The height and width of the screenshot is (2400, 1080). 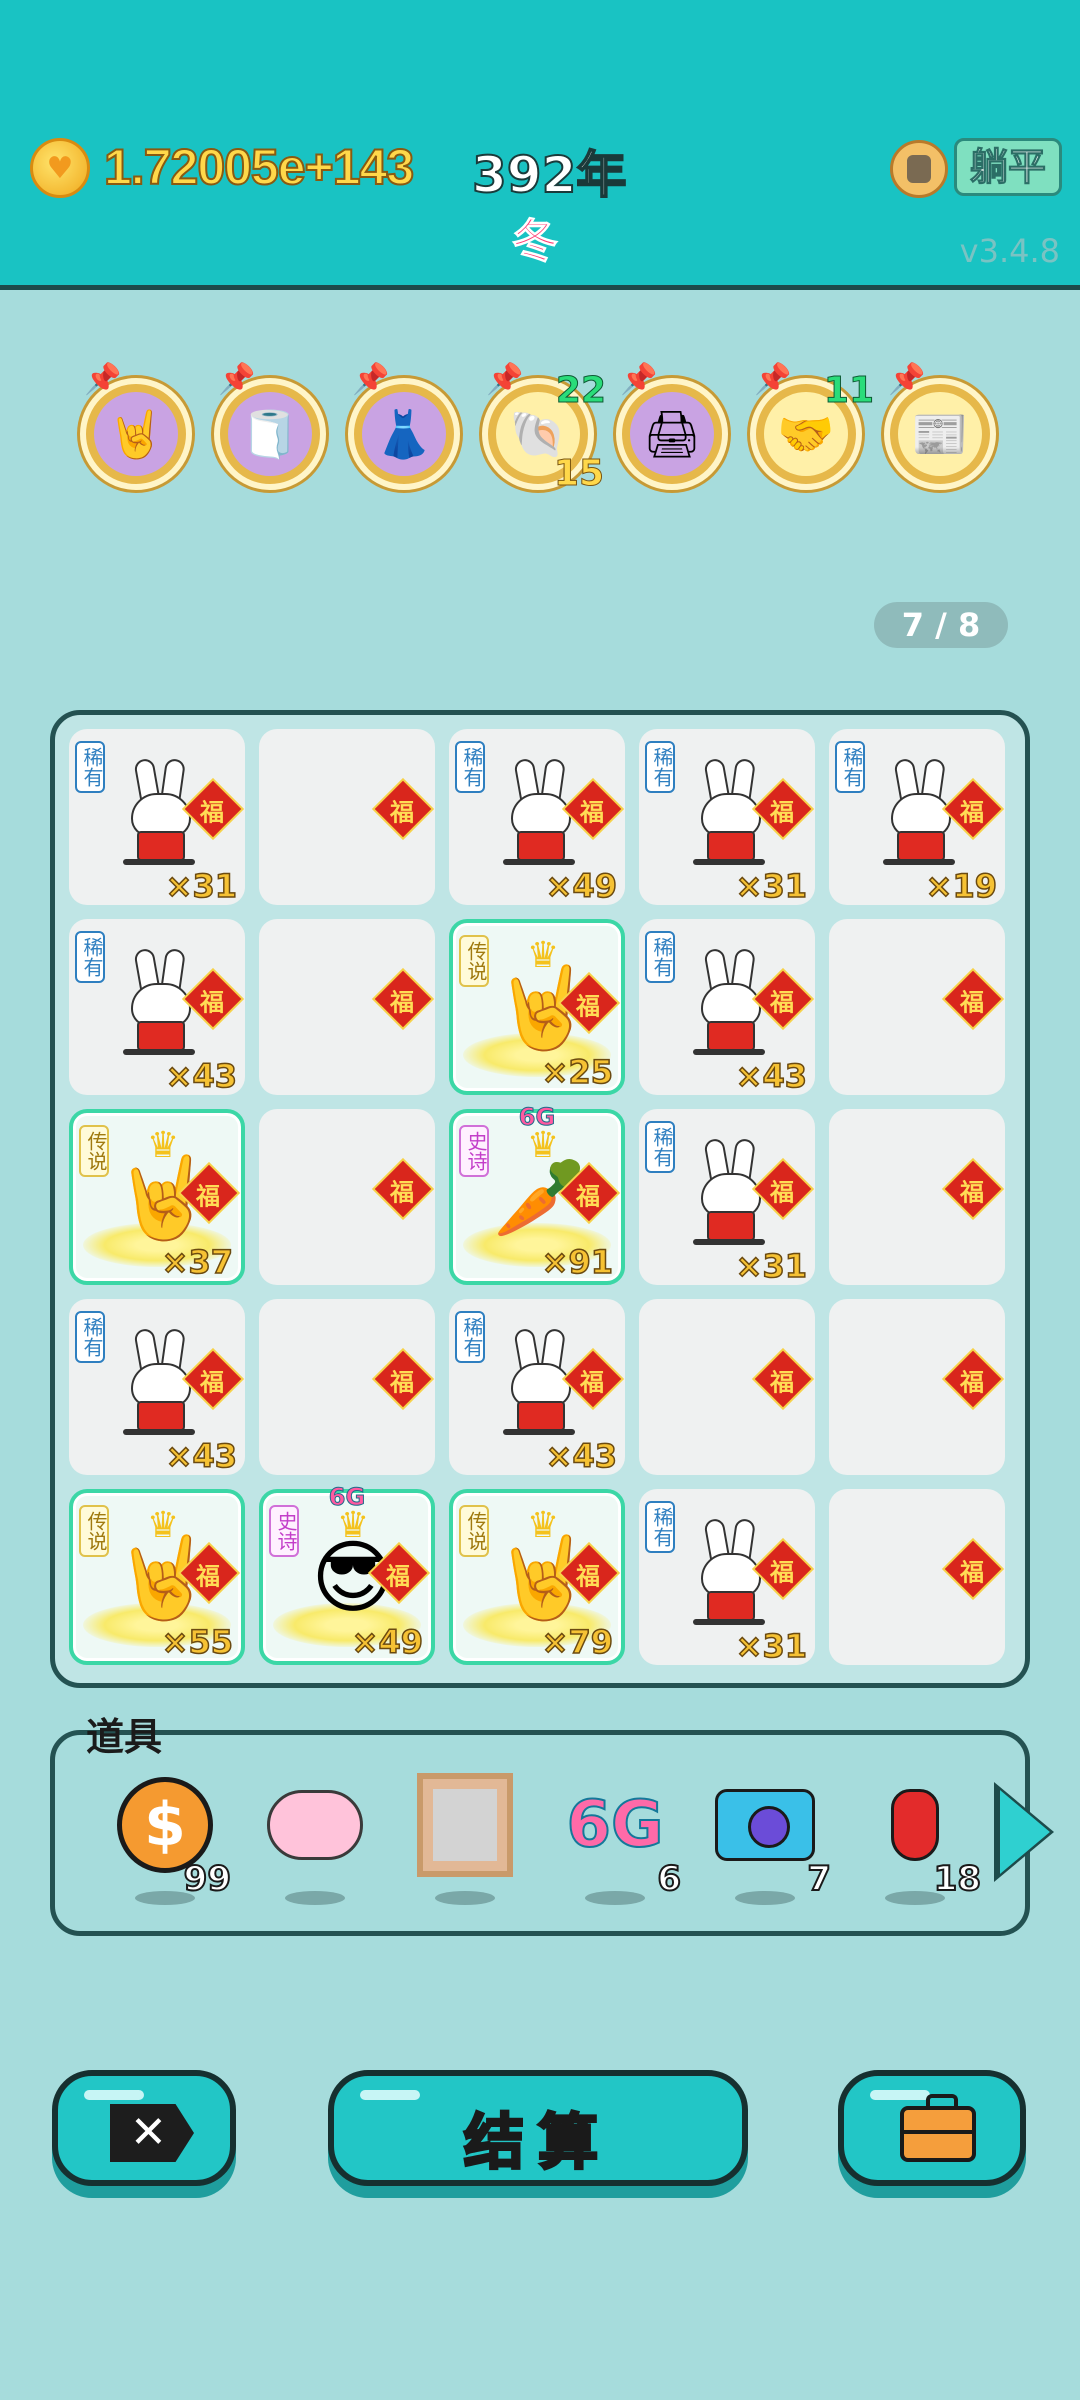 I want to click on relic-2: 📌 👗, so click(x=404, y=426).